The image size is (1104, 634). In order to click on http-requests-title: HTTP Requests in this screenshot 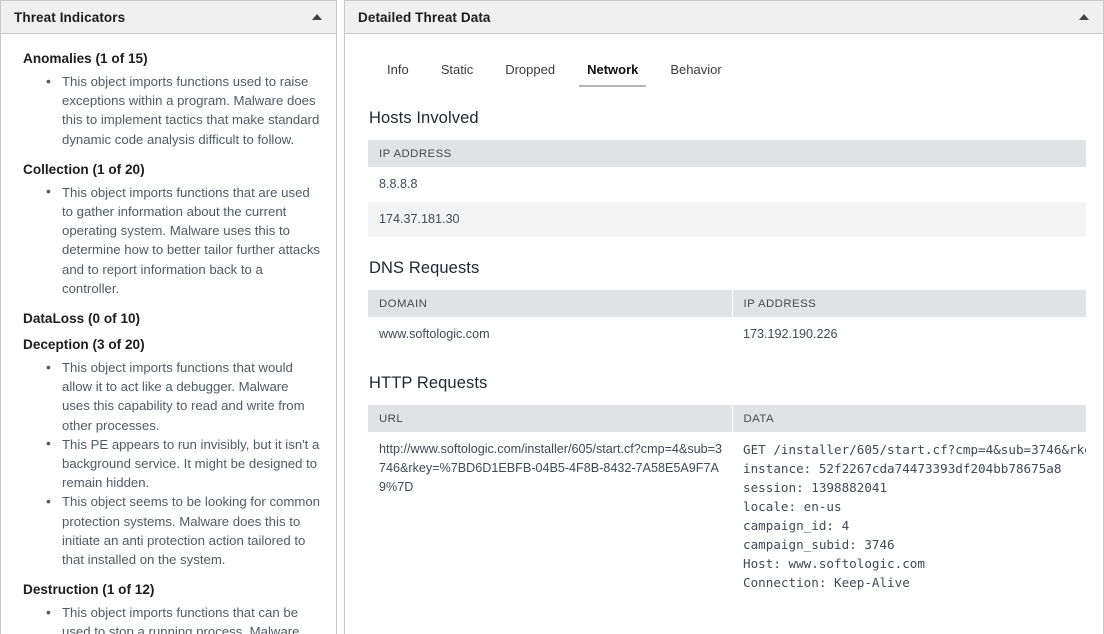, I will do `click(428, 383)`.